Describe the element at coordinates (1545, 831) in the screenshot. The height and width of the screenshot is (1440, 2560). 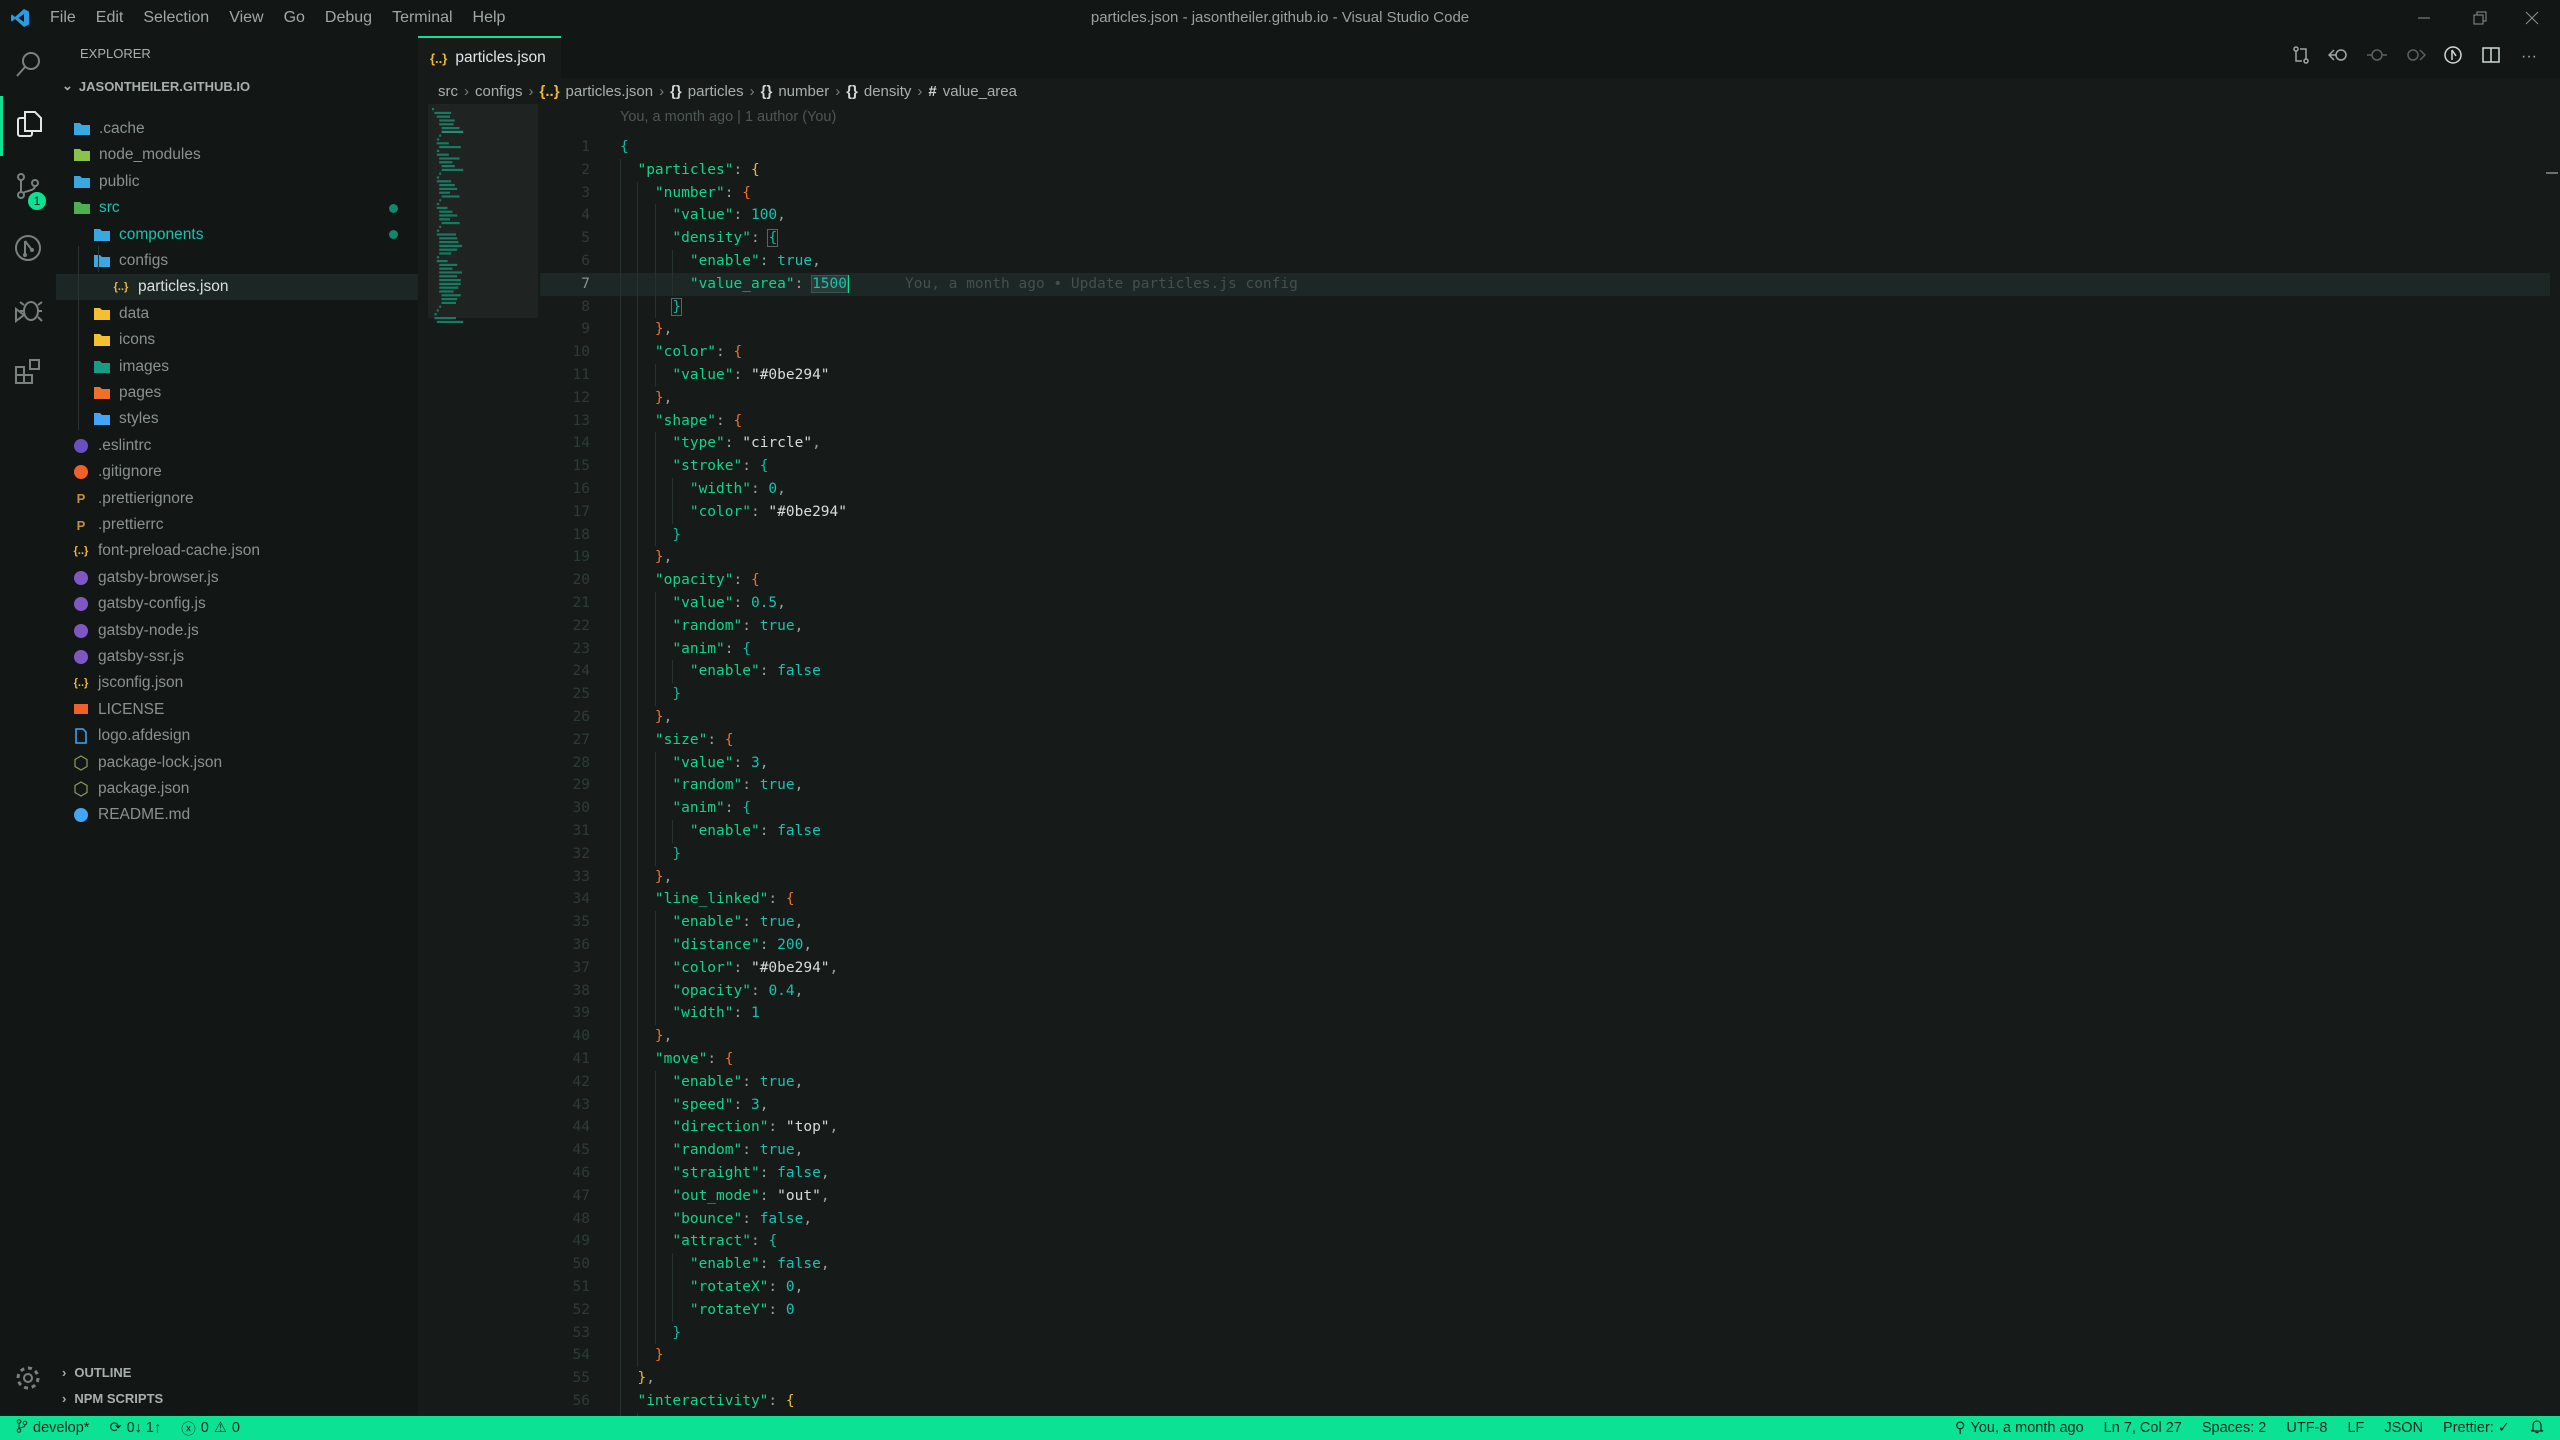
I see `code-line: 31 "enable": false` at that location.